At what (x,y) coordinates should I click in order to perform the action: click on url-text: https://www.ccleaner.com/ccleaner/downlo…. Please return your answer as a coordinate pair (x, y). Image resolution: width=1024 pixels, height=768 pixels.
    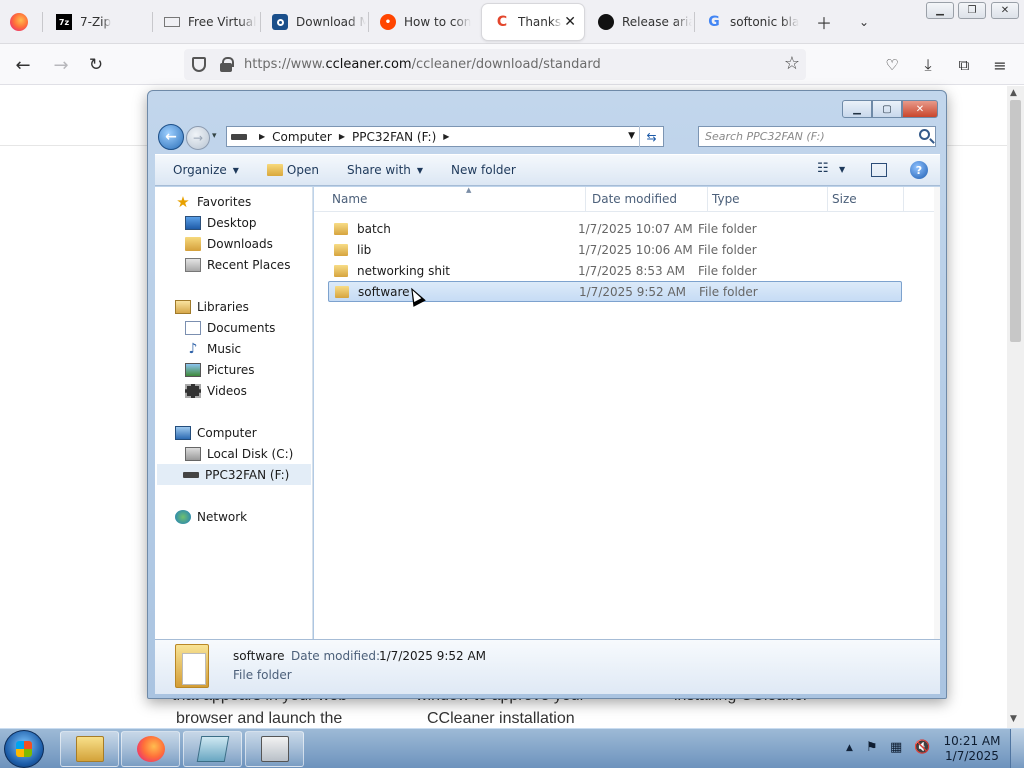
    Looking at the image, I should click on (422, 64).